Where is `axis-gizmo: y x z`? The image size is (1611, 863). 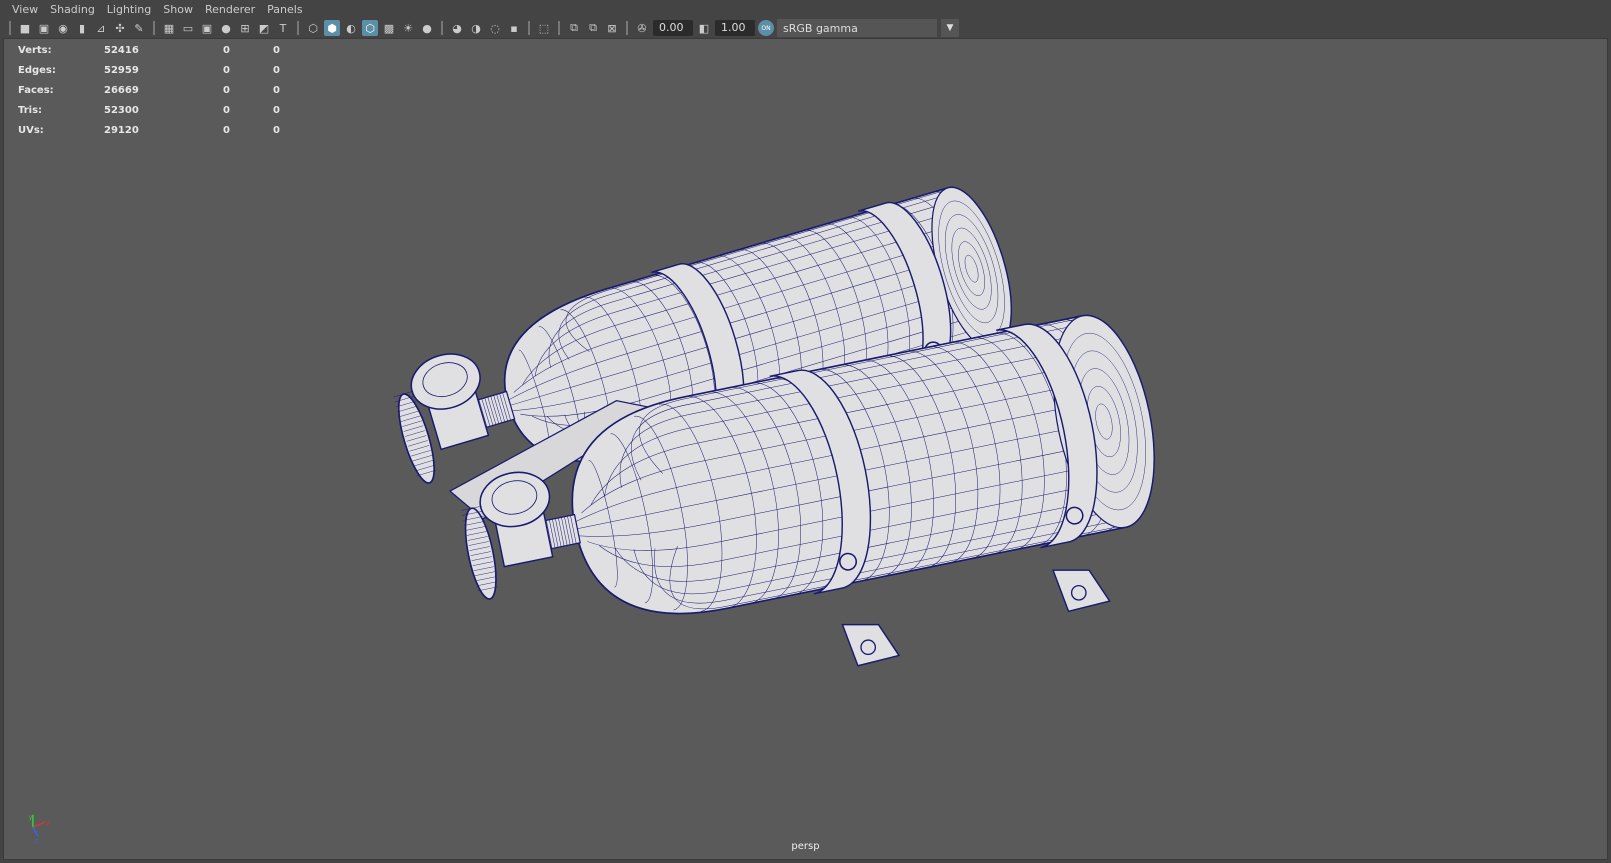
axis-gizmo: y x z is located at coordinates (39, 829).